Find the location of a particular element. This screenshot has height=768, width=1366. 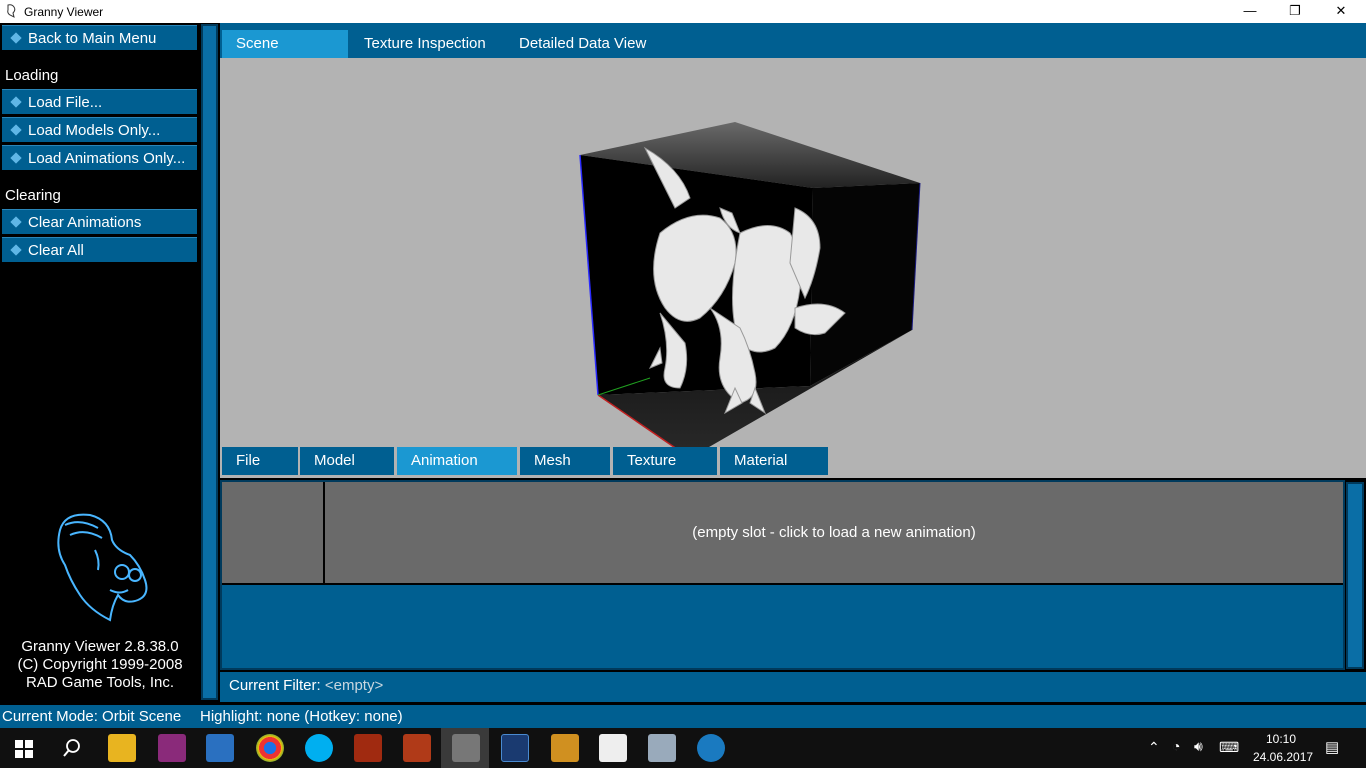

granny-app-icon is located at coordinates (11, 11).